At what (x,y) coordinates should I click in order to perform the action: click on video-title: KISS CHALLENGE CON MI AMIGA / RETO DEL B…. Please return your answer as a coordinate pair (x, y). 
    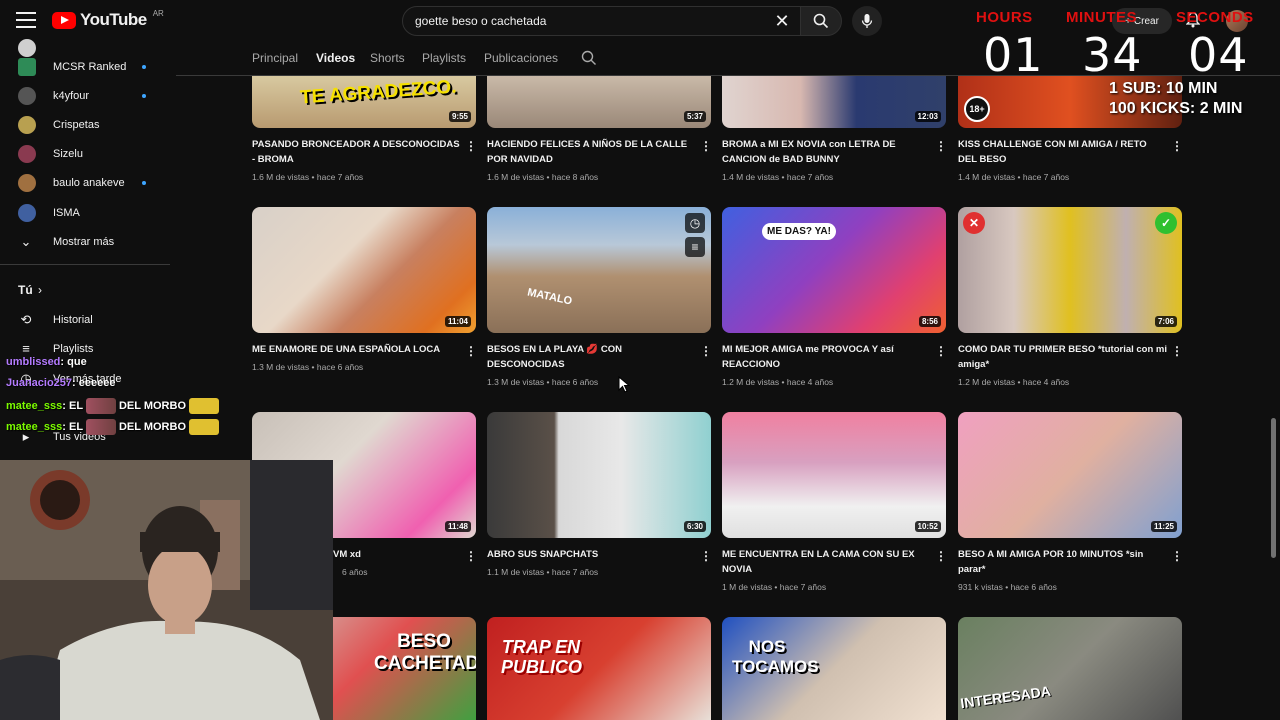
    Looking at the image, I should click on (1063, 152).